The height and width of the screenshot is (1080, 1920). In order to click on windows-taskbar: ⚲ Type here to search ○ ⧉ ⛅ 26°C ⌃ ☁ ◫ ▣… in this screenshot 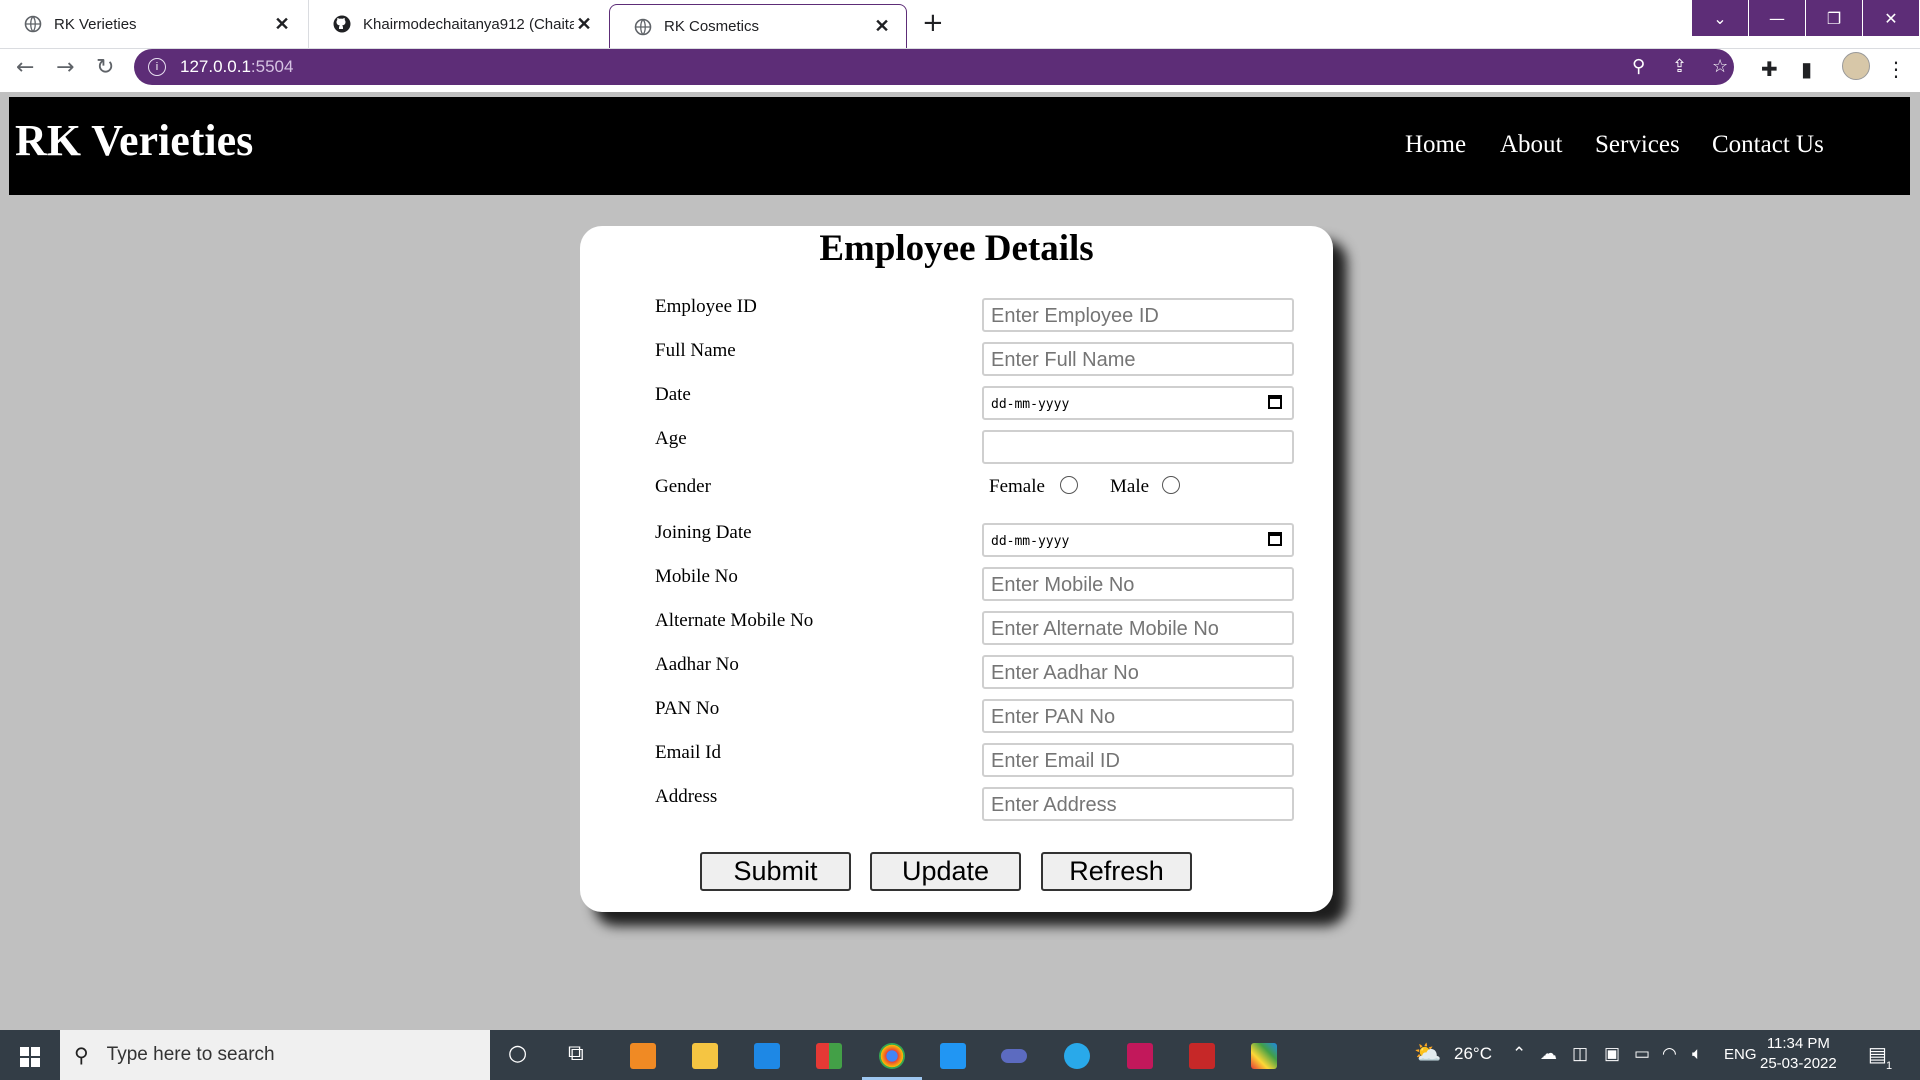, I will do `click(960, 1055)`.